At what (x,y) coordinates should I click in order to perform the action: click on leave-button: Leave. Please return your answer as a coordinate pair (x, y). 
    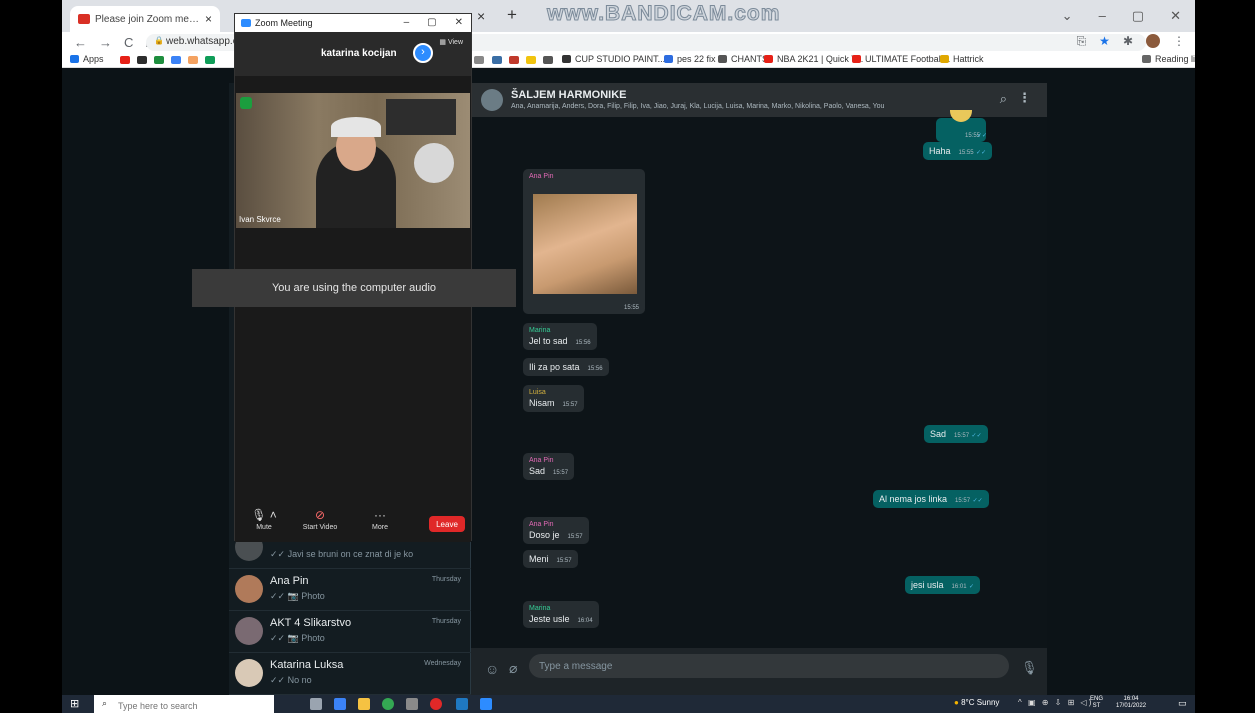
    Looking at the image, I should click on (447, 524).